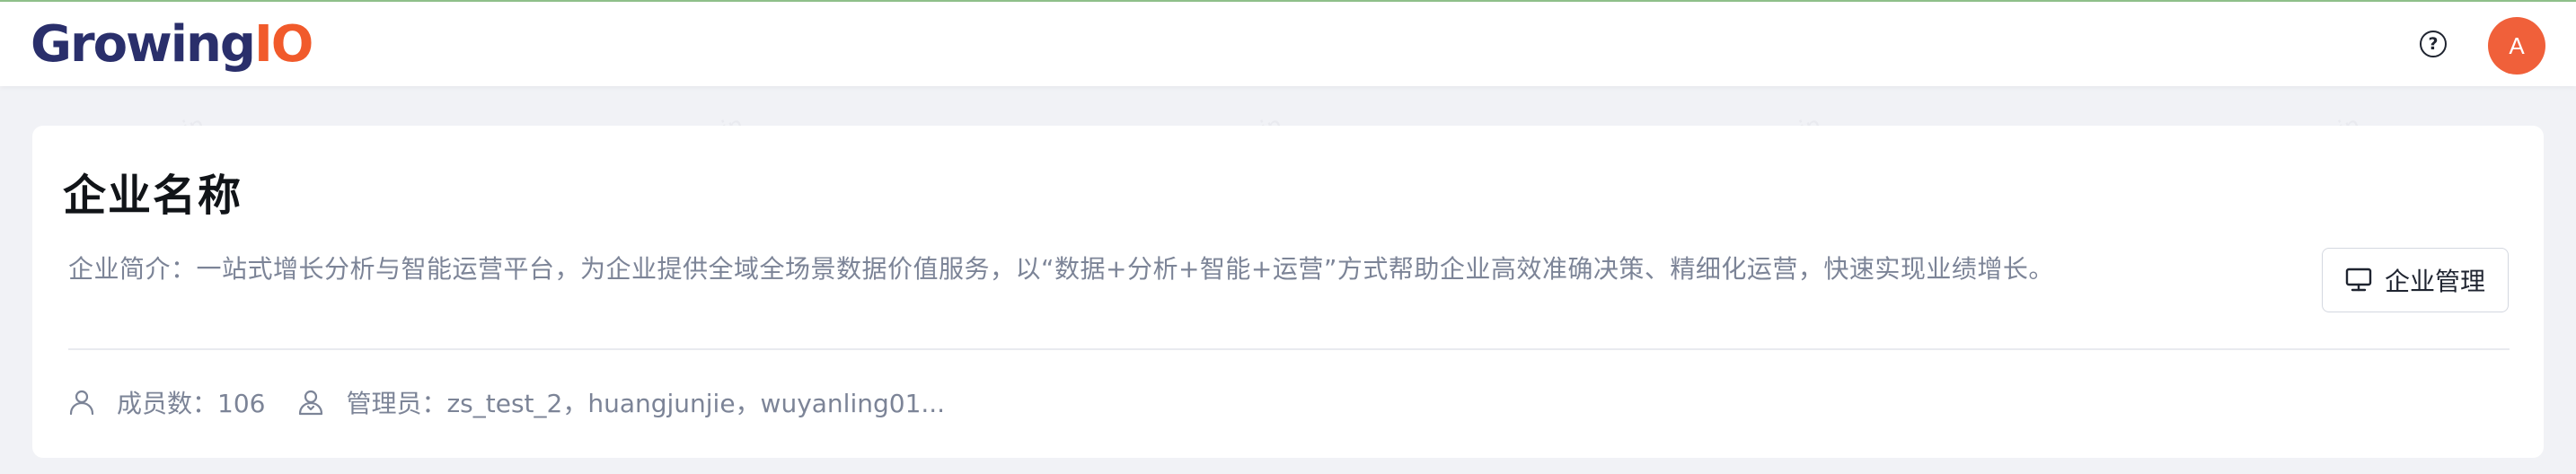  I want to click on user-avatar: A, so click(2516, 46).